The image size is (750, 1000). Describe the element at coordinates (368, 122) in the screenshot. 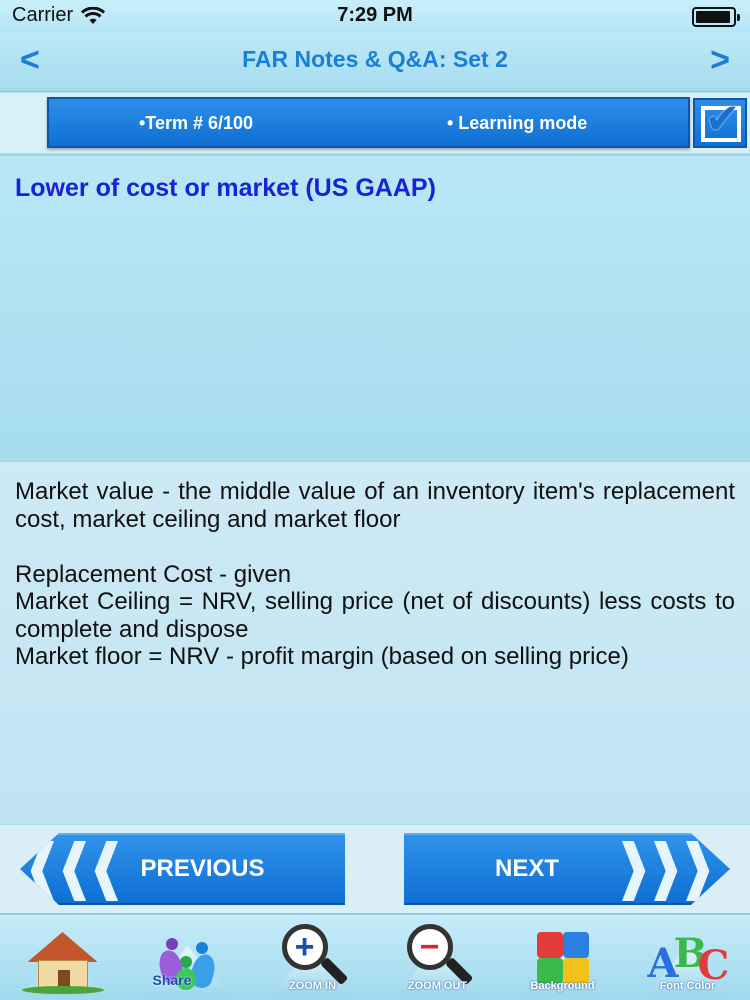

I see `term-info-bar: •Term # 6/100 • Learning mode` at that location.